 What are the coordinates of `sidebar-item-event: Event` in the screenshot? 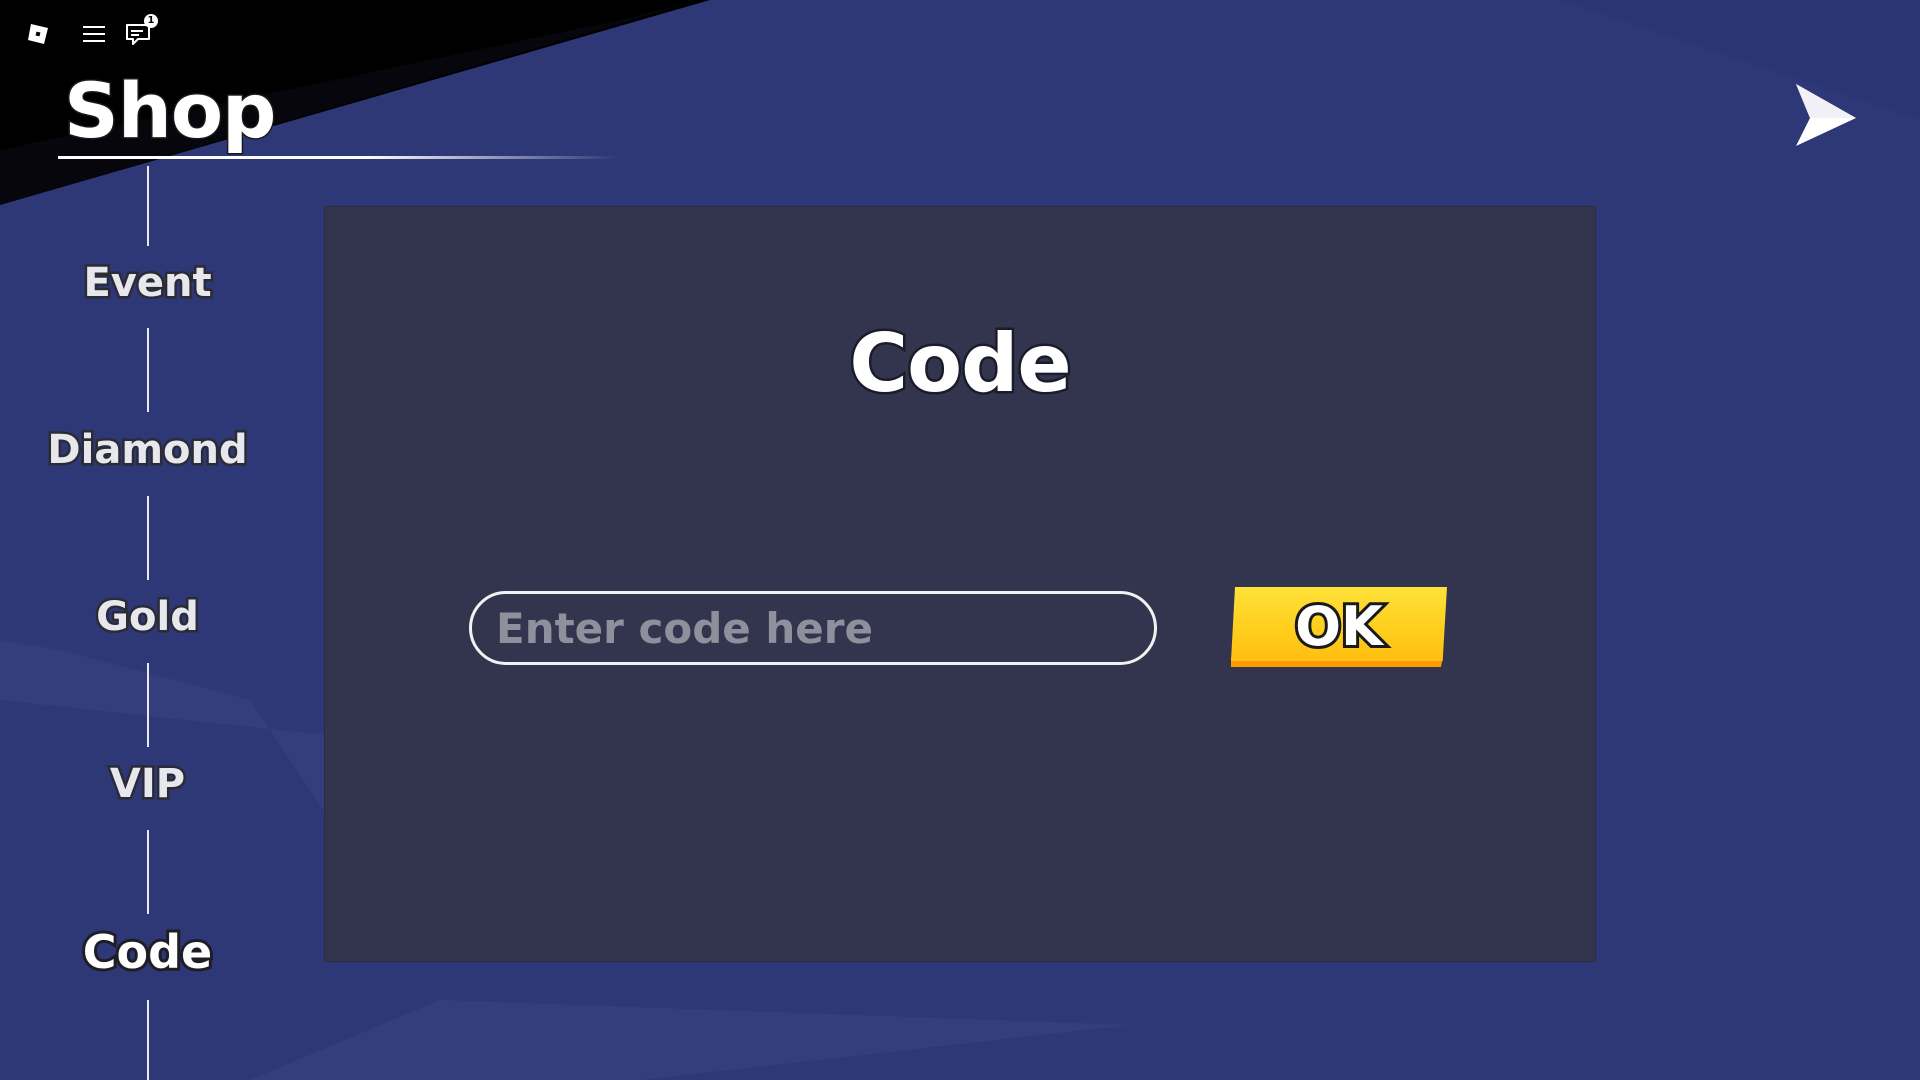 It's located at (147, 283).